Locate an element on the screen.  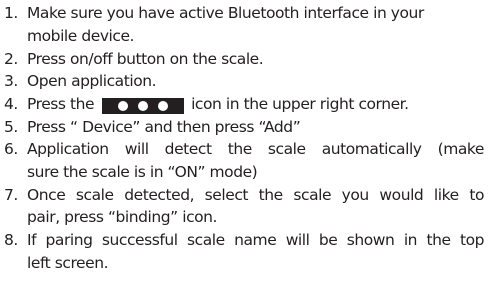
item-text: Press “ Device” and then press “Add” is located at coordinates (164, 126).